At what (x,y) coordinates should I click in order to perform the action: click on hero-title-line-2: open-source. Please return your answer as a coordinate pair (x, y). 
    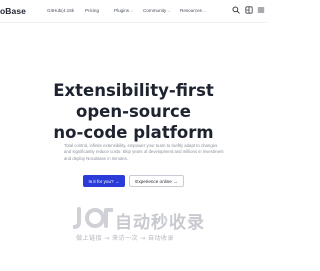
    Looking at the image, I should click on (133, 111).